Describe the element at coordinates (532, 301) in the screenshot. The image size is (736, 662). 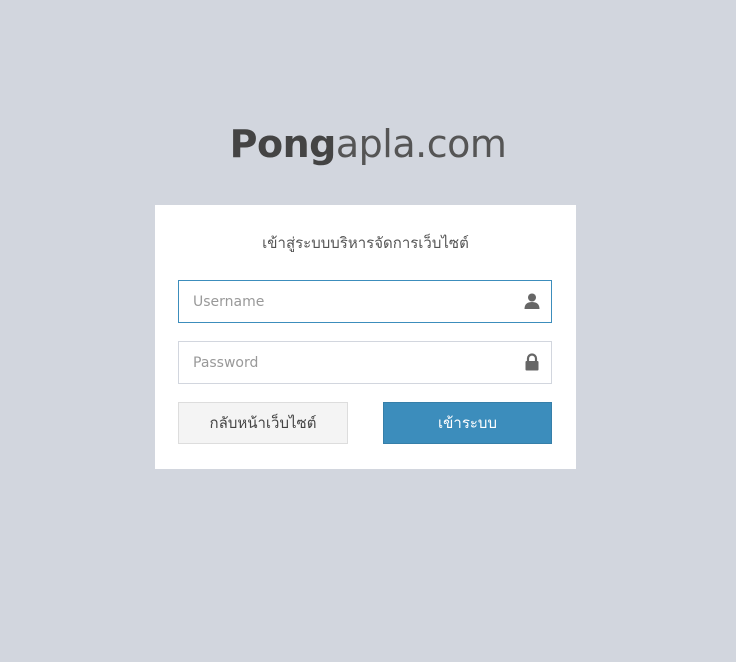
I see `user-icon` at that location.